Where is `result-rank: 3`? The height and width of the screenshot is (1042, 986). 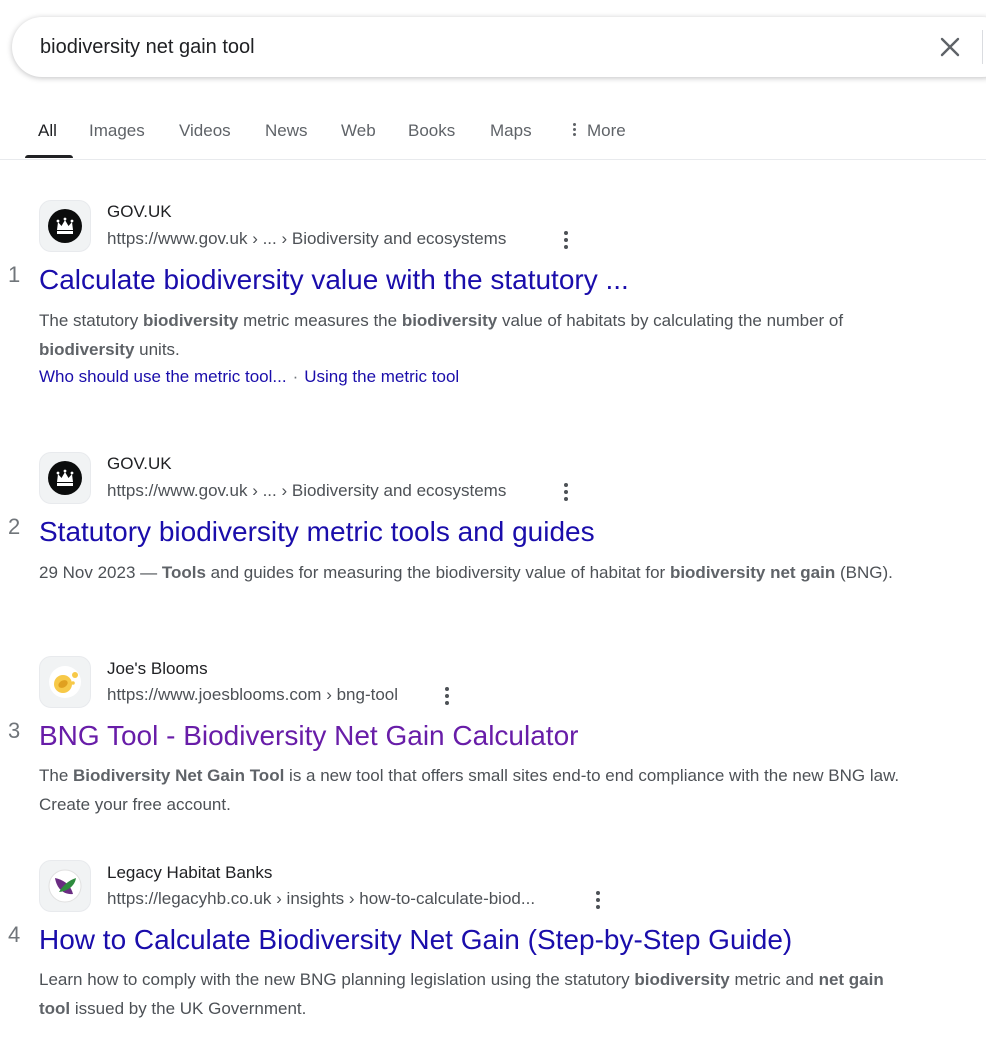 result-rank: 3 is located at coordinates (14, 730).